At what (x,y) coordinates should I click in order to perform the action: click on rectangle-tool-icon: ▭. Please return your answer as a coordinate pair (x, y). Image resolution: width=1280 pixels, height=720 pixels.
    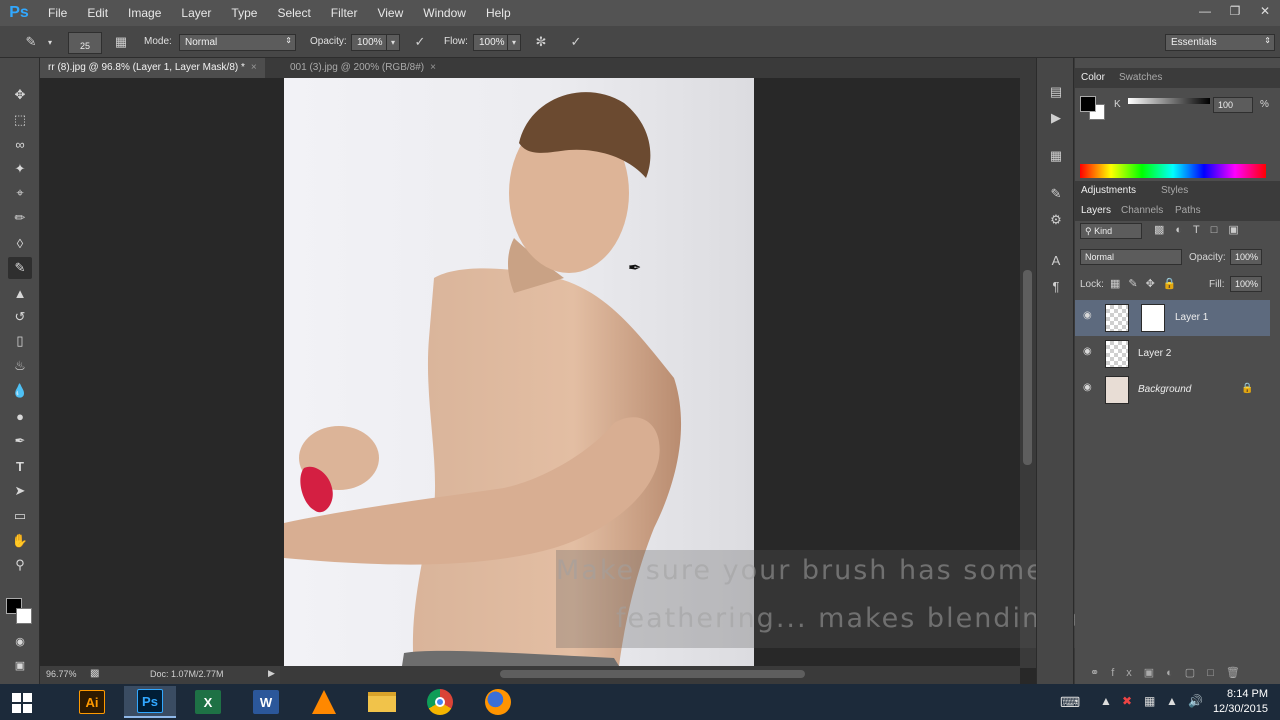
    Looking at the image, I should click on (20, 516).